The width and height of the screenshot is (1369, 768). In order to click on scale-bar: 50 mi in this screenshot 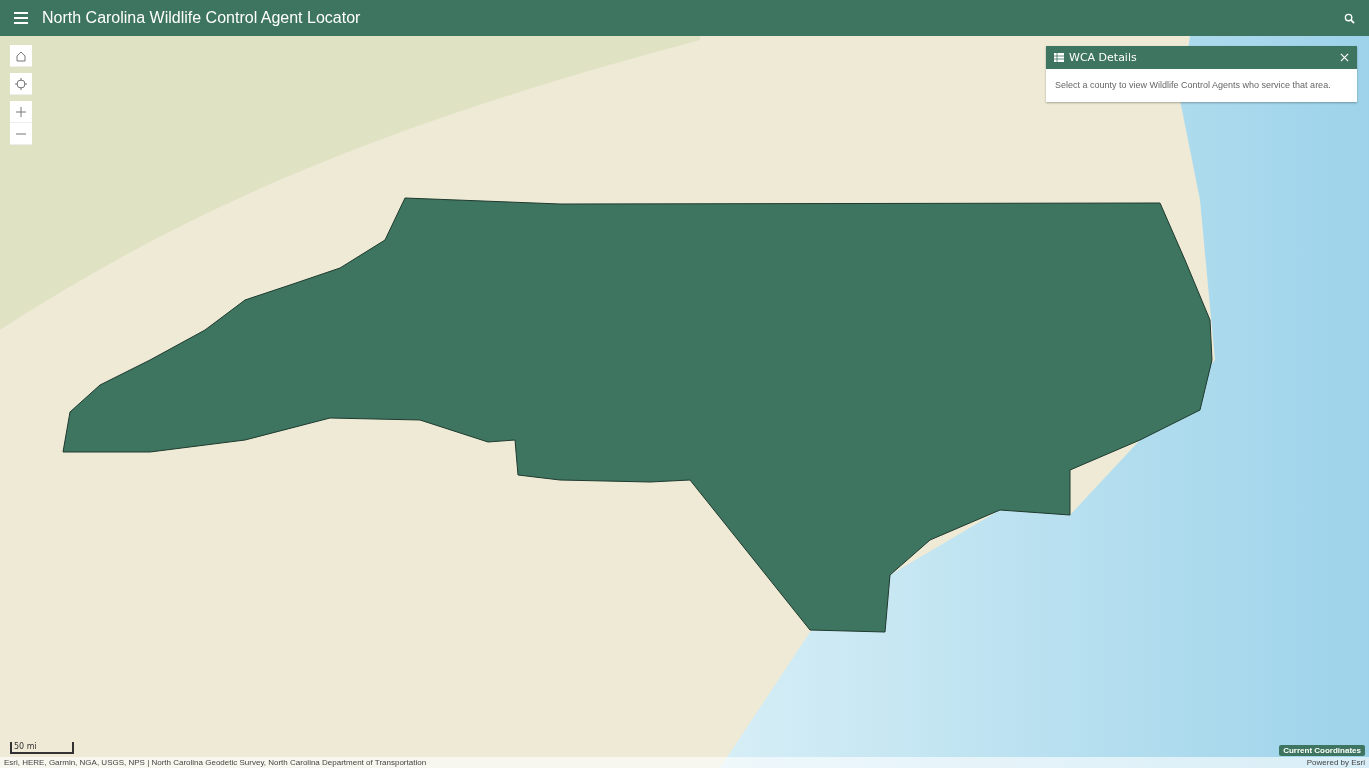, I will do `click(42, 748)`.